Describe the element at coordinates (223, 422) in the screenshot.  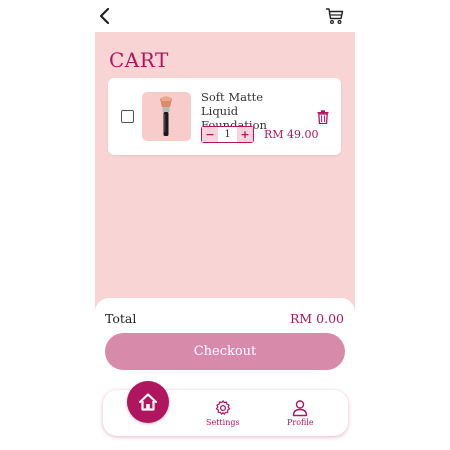
I see `nav-settings-label: Settings` at that location.